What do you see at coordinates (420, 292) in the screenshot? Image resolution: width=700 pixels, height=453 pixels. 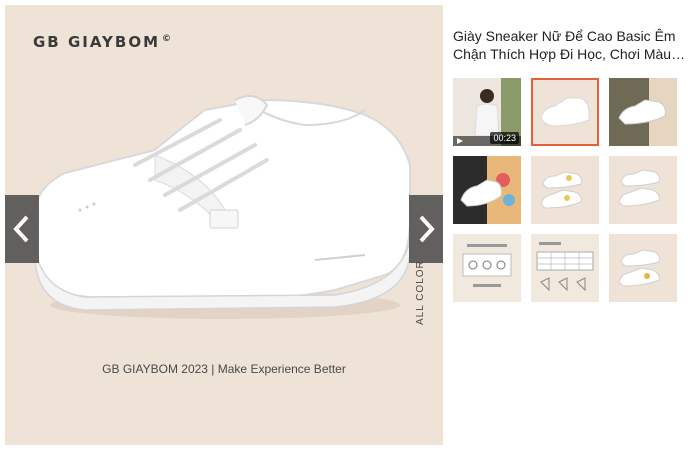 I see `side-color-label: ALL COLOR` at bounding box center [420, 292].